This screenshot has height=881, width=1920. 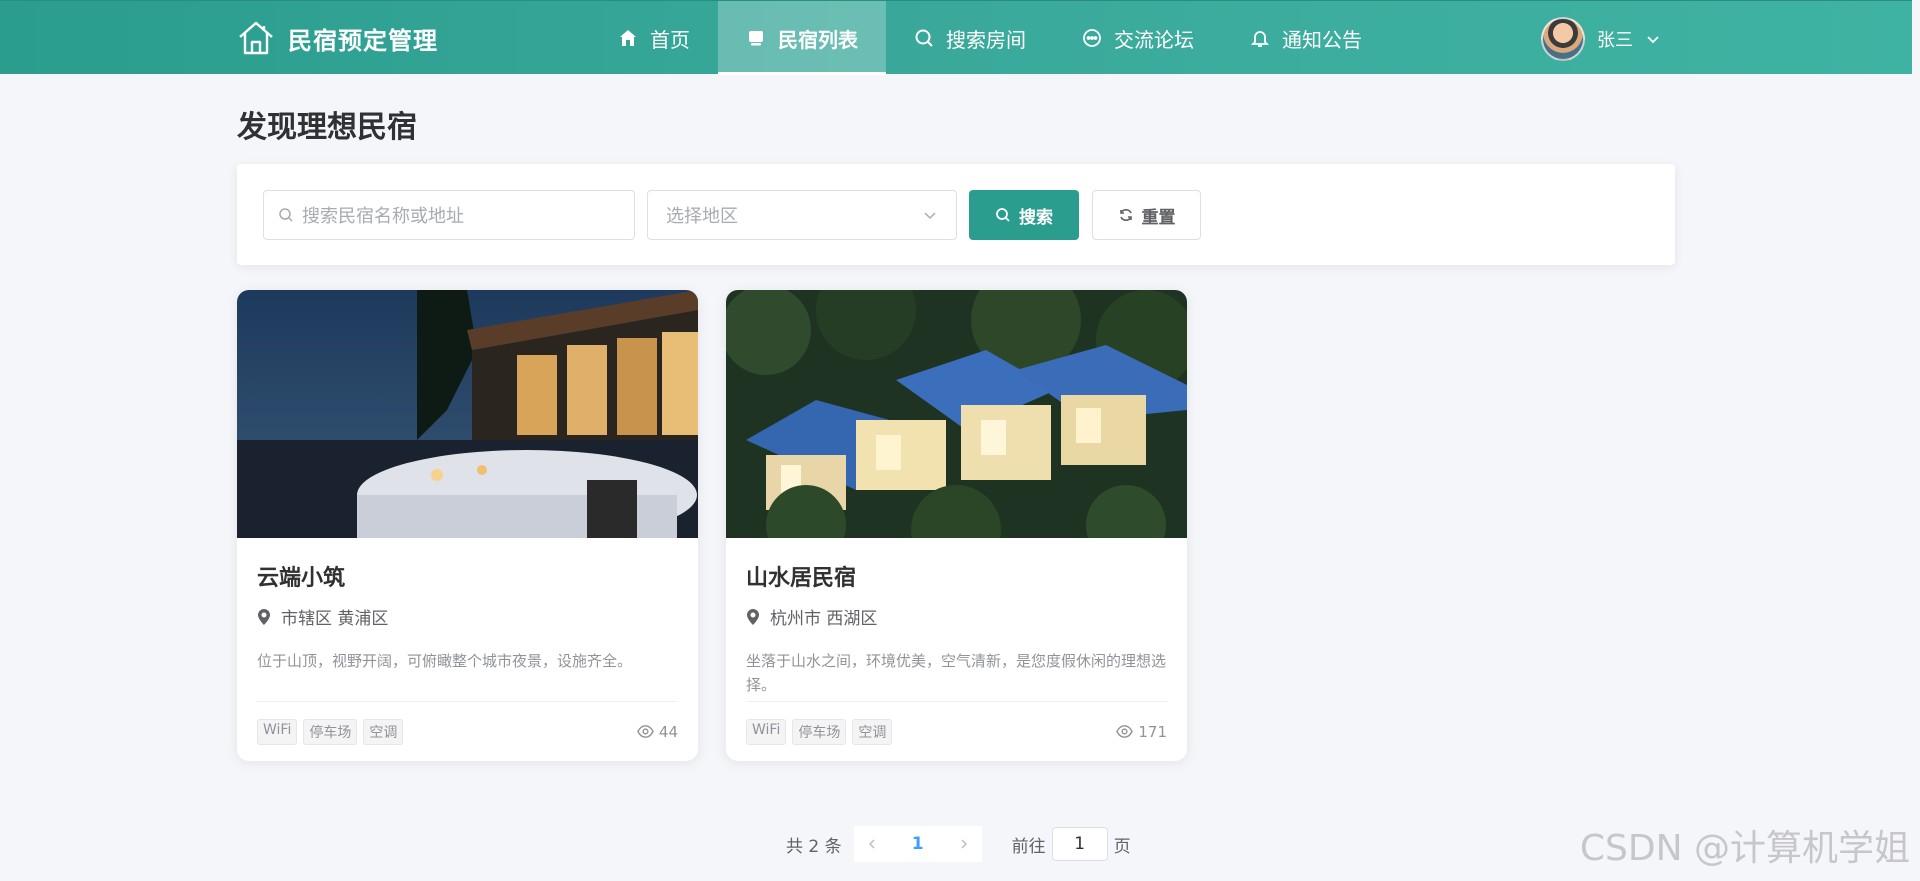 I want to click on homestay-name: 山水居民宿, so click(x=956, y=576).